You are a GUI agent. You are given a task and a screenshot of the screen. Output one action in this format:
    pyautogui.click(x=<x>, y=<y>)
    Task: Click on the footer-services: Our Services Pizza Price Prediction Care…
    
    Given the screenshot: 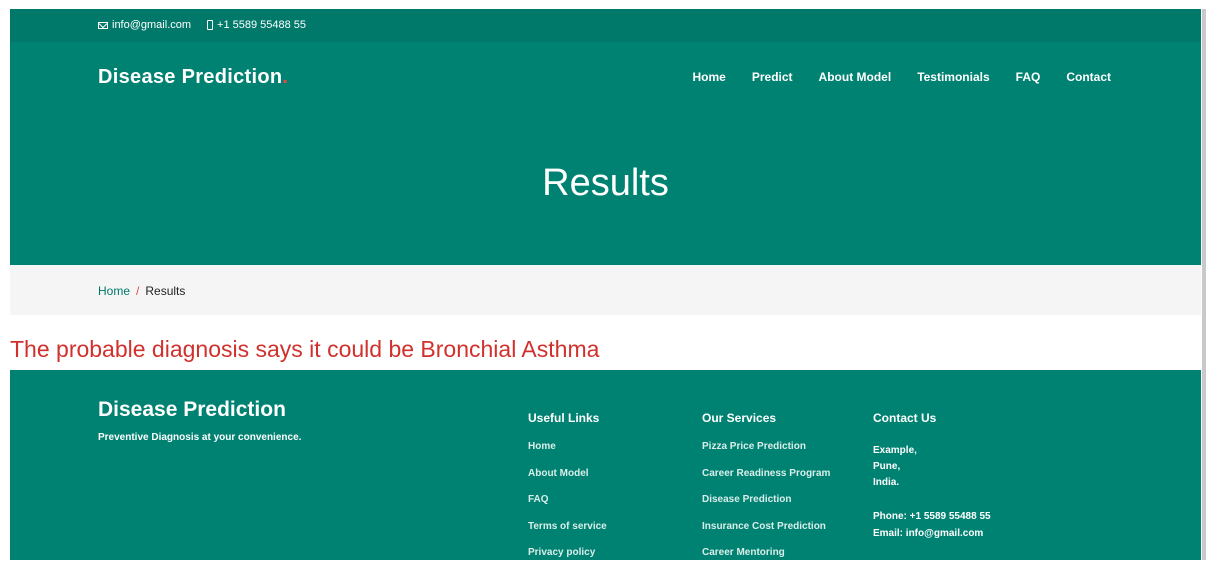 What is the action you would take?
    pyautogui.click(x=766, y=492)
    